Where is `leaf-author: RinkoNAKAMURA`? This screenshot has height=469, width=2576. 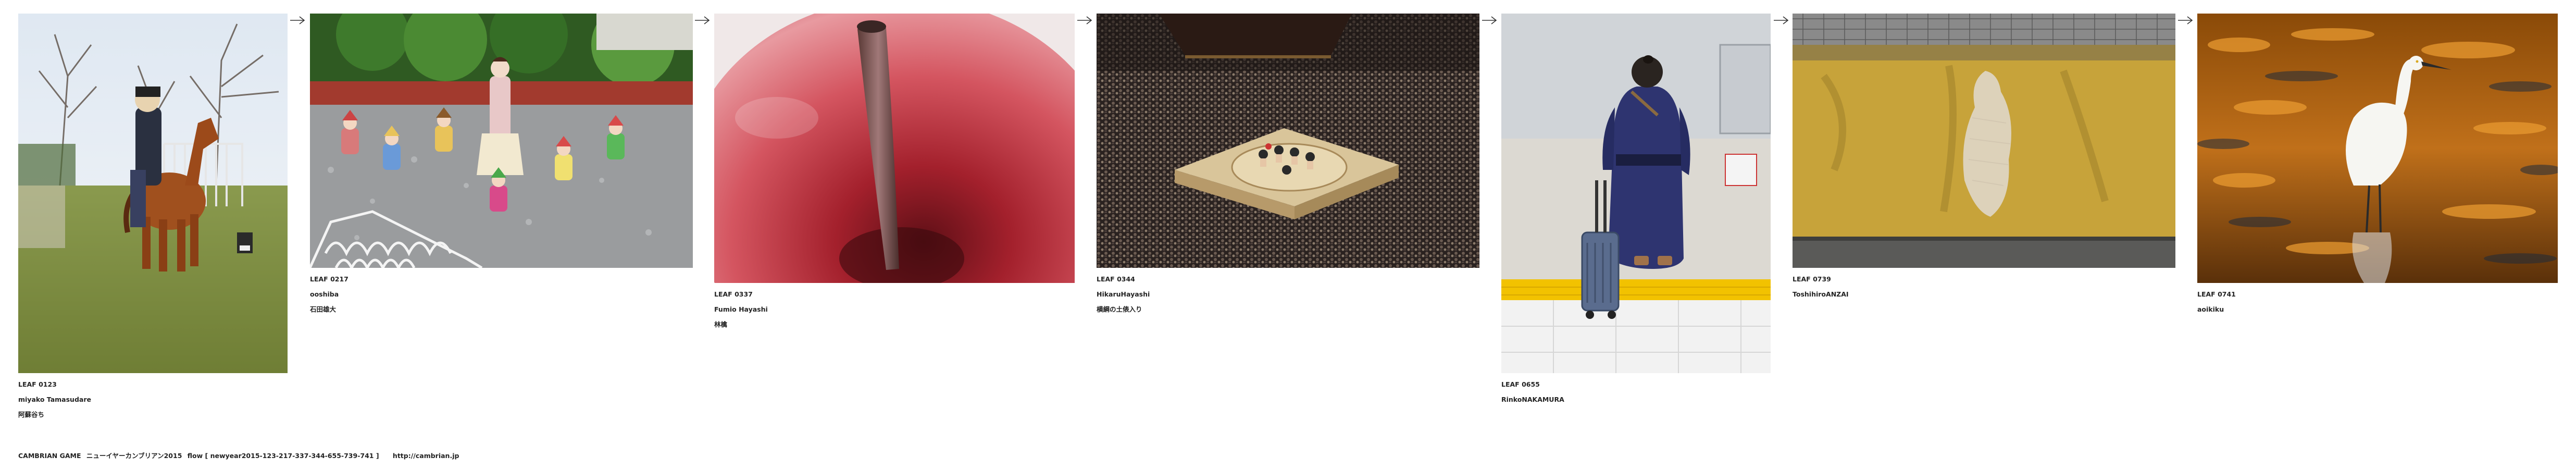
leaf-author: RinkoNAKAMURA is located at coordinates (1636, 400).